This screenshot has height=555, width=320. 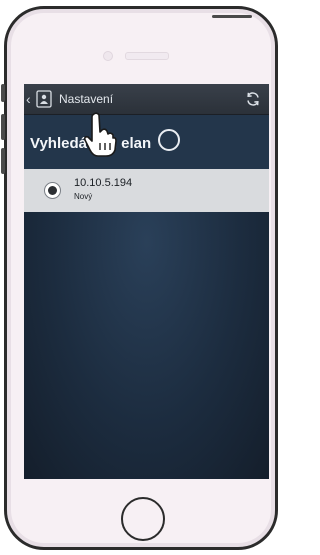 I want to click on volume-up-button, so click(x=3, y=127).